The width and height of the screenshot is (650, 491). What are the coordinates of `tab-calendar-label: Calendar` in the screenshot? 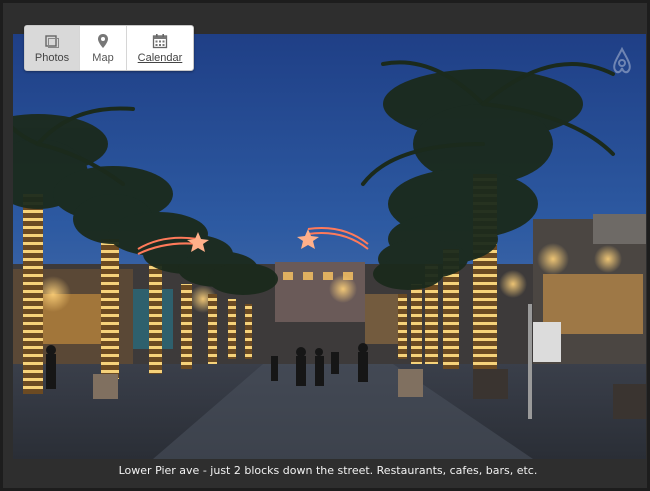 It's located at (160, 57).